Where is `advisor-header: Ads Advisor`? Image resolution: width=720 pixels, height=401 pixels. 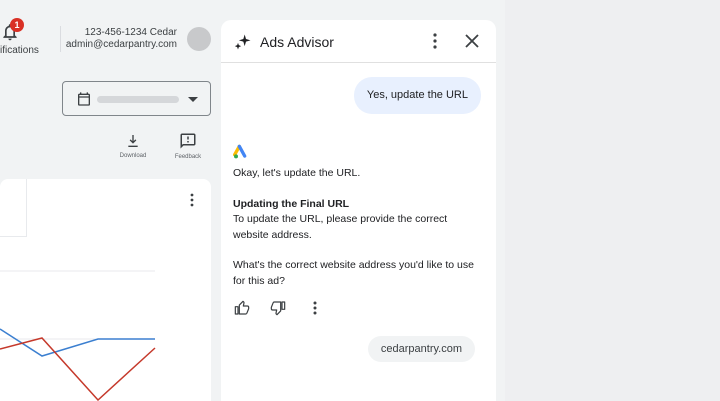
advisor-header: Ads Advisor is located at coordinates (358, 41).